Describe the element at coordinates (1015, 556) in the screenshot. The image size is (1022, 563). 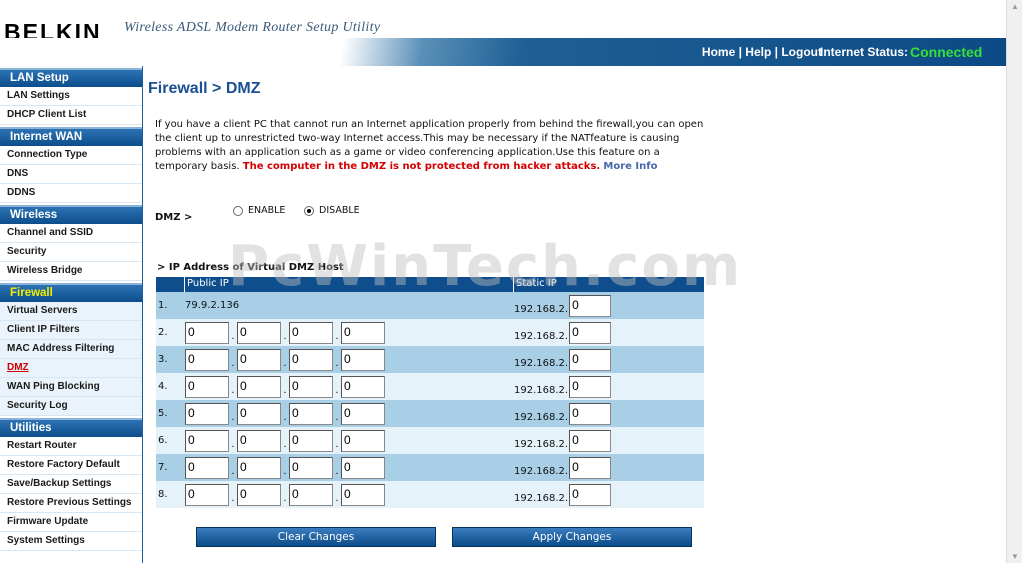
I see `scroll-down-icon: ▼` at that location.